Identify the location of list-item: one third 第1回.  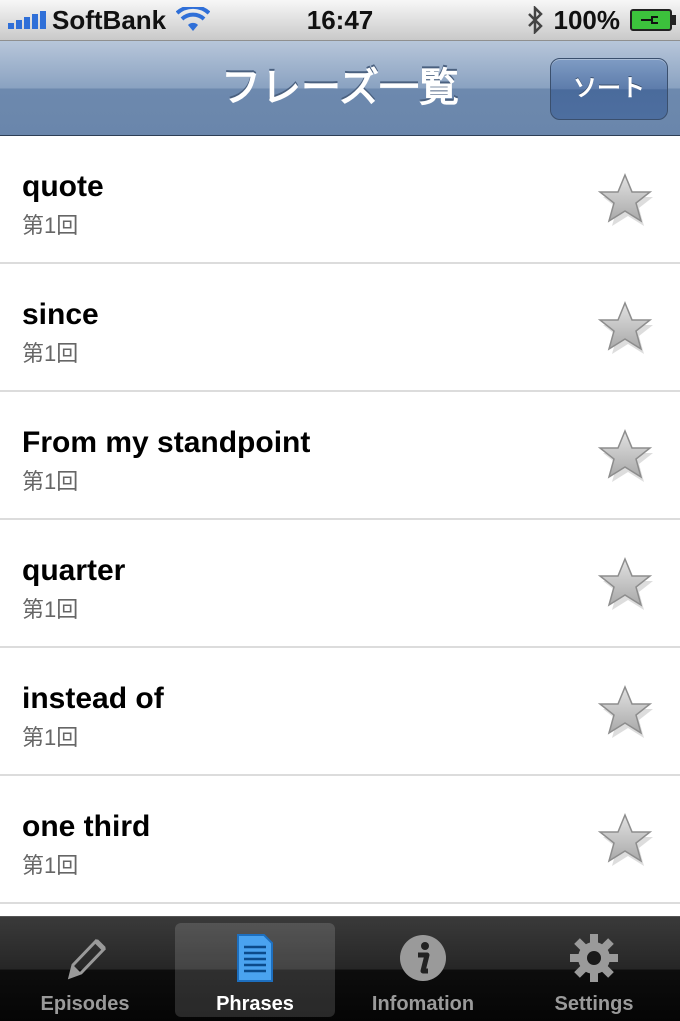
(340, 840).